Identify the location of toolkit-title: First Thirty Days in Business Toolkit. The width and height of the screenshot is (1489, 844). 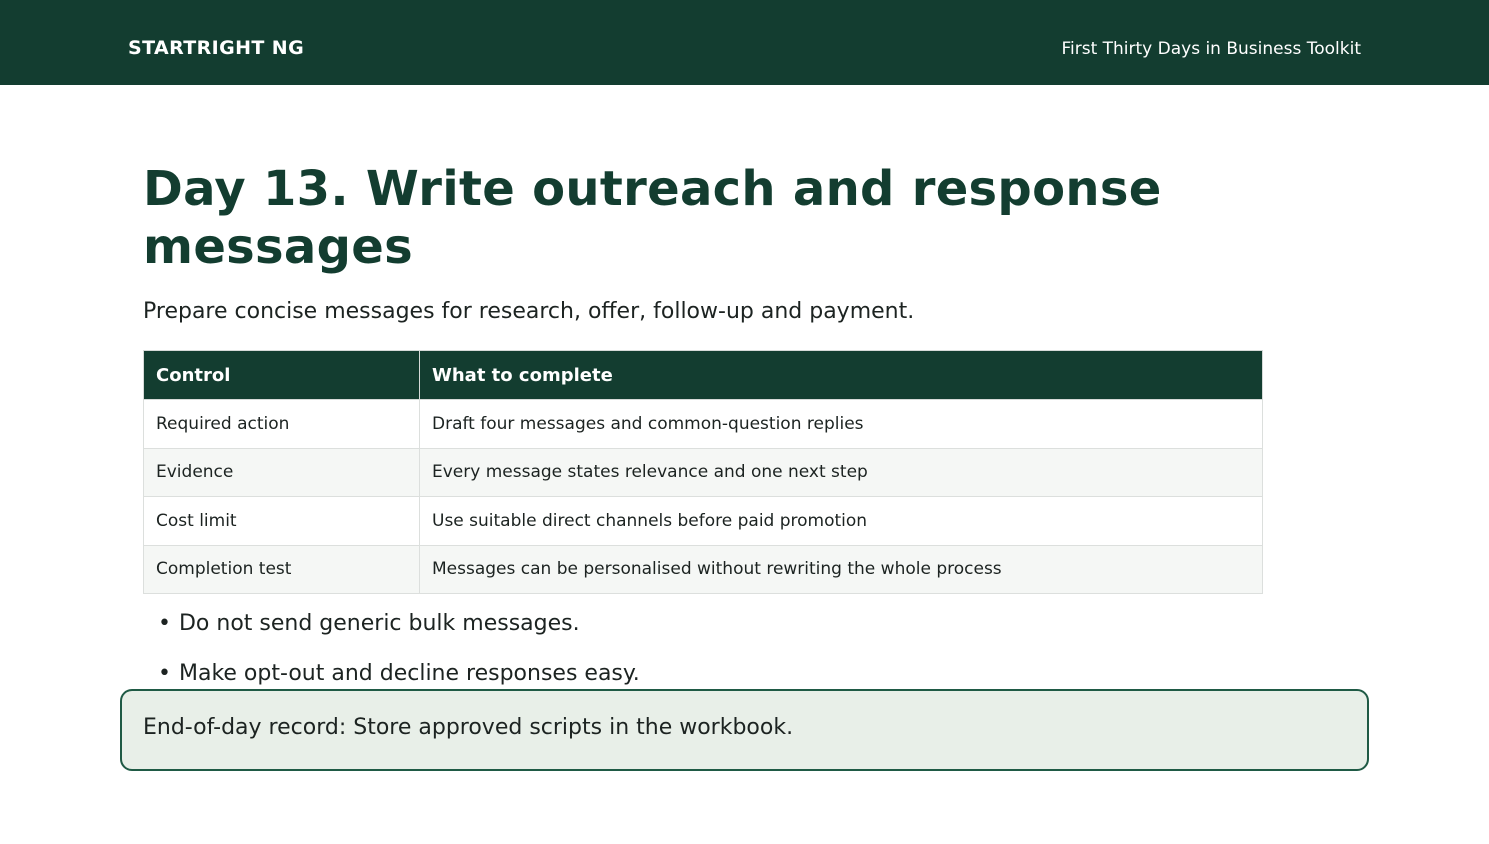
(1211, 49).